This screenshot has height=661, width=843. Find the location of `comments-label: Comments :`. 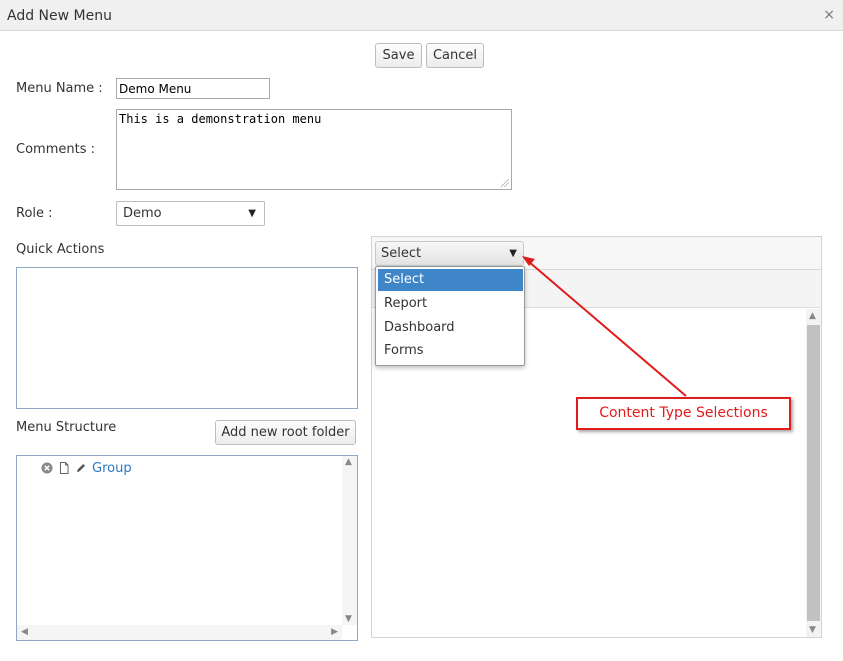

comments-label: Comments : is located at coordinates (55, 149).